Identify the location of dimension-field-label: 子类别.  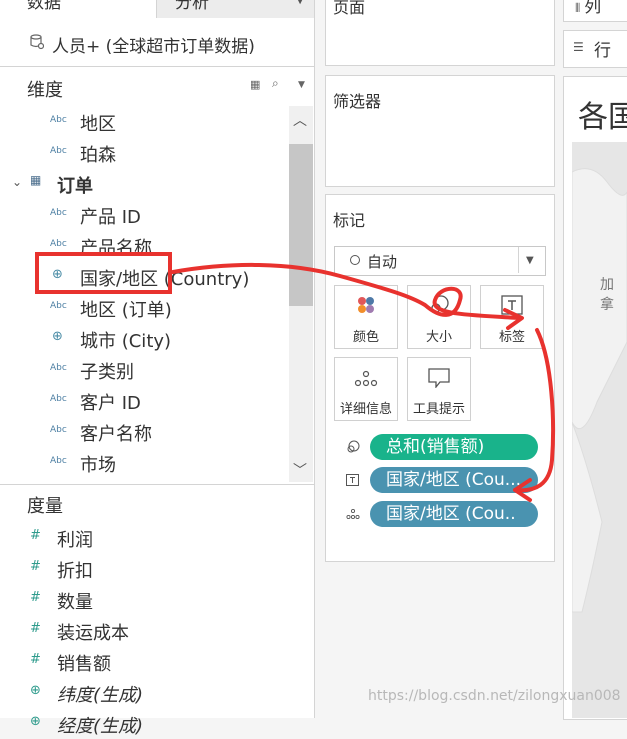
(107, 372).